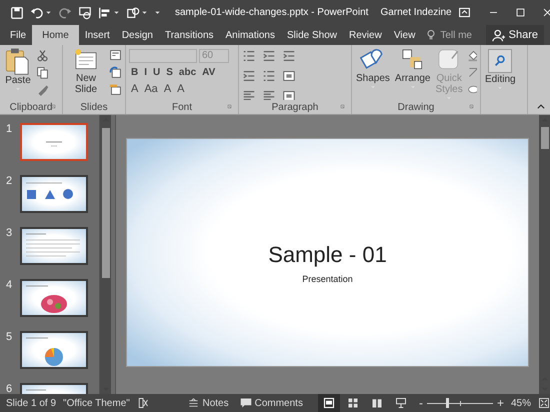 Image resolution: width=550 pixels, height=412 pixels. What do you see at coordinates (500, 69) in the screenshot?
I see `editing-button: Editing` at bounding box center [500, 69].